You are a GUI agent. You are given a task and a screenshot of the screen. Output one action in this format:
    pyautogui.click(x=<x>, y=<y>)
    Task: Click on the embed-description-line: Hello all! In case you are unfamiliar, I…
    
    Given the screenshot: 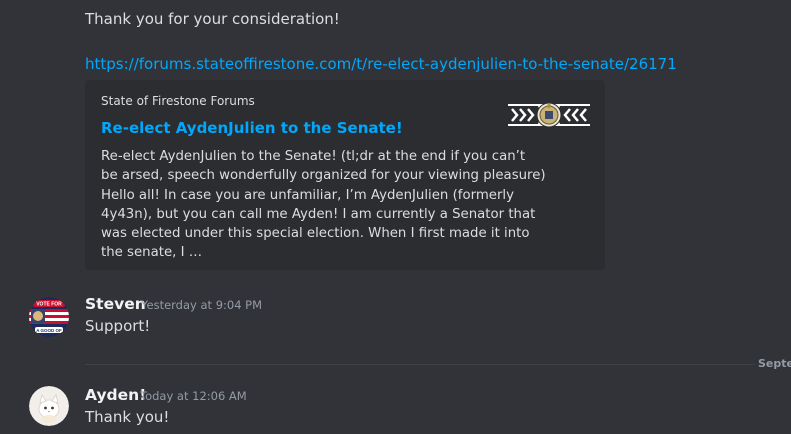 What is the action you would take?
    pyautogui.click(x=307, y=195)
    